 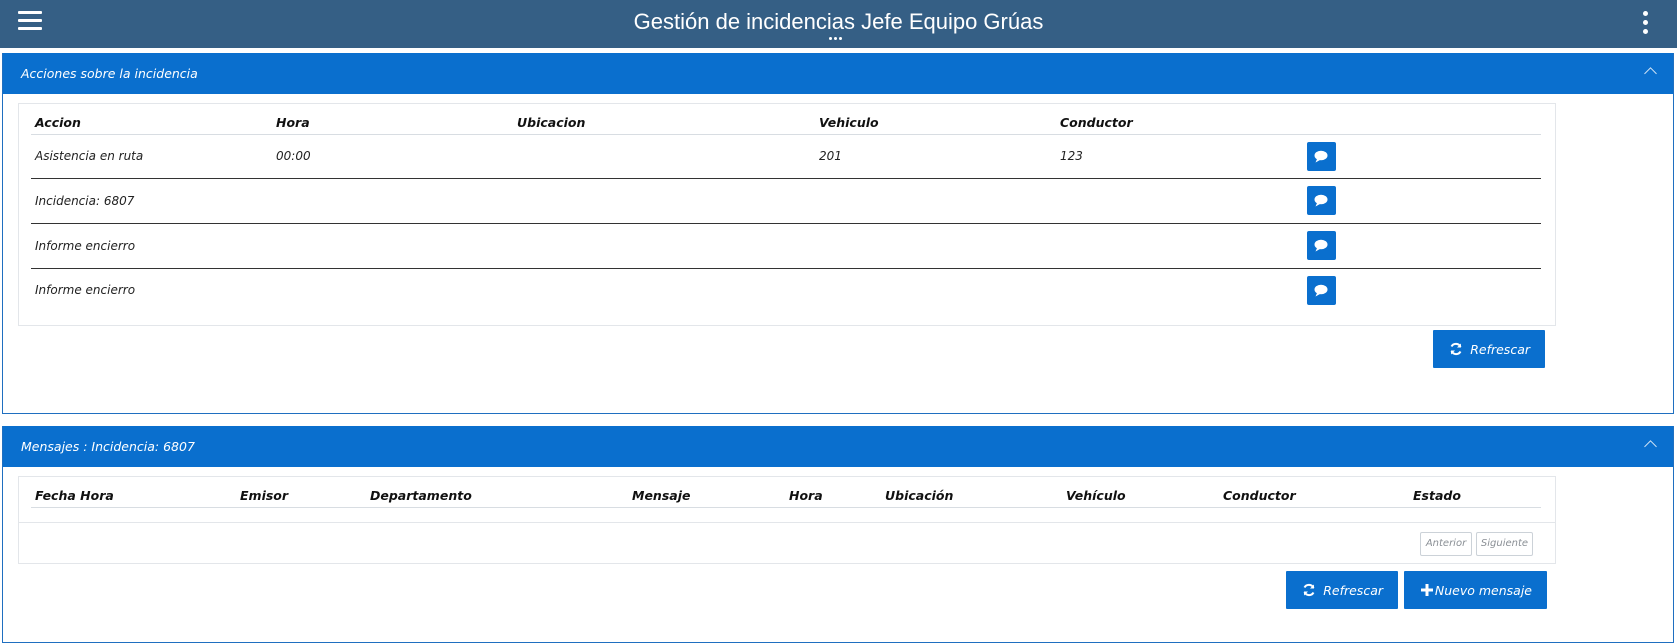 I want to click on acciones-panel-header: Acciones sobre la incidencia, so click(x=838, y=73).